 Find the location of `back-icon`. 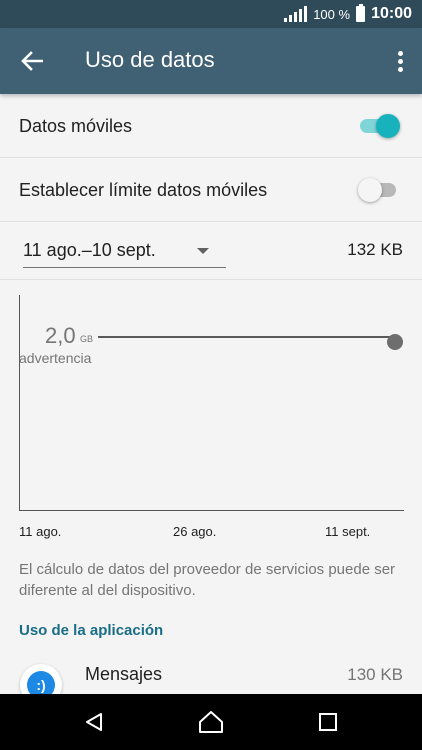

back-icon is located at coordinates (94, 722).